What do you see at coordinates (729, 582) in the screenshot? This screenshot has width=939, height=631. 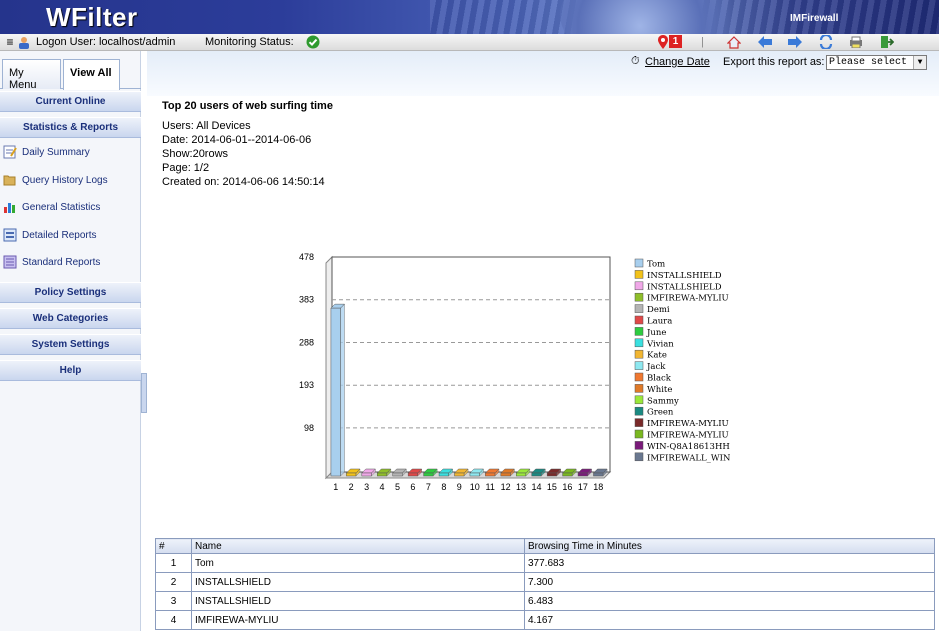 I see `row-time: 7.300` at bounding box center [729, 582].